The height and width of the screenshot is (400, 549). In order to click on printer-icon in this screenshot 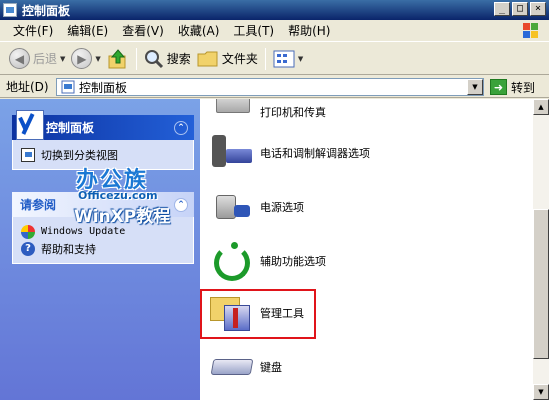, I will do `click(232, 112)`.